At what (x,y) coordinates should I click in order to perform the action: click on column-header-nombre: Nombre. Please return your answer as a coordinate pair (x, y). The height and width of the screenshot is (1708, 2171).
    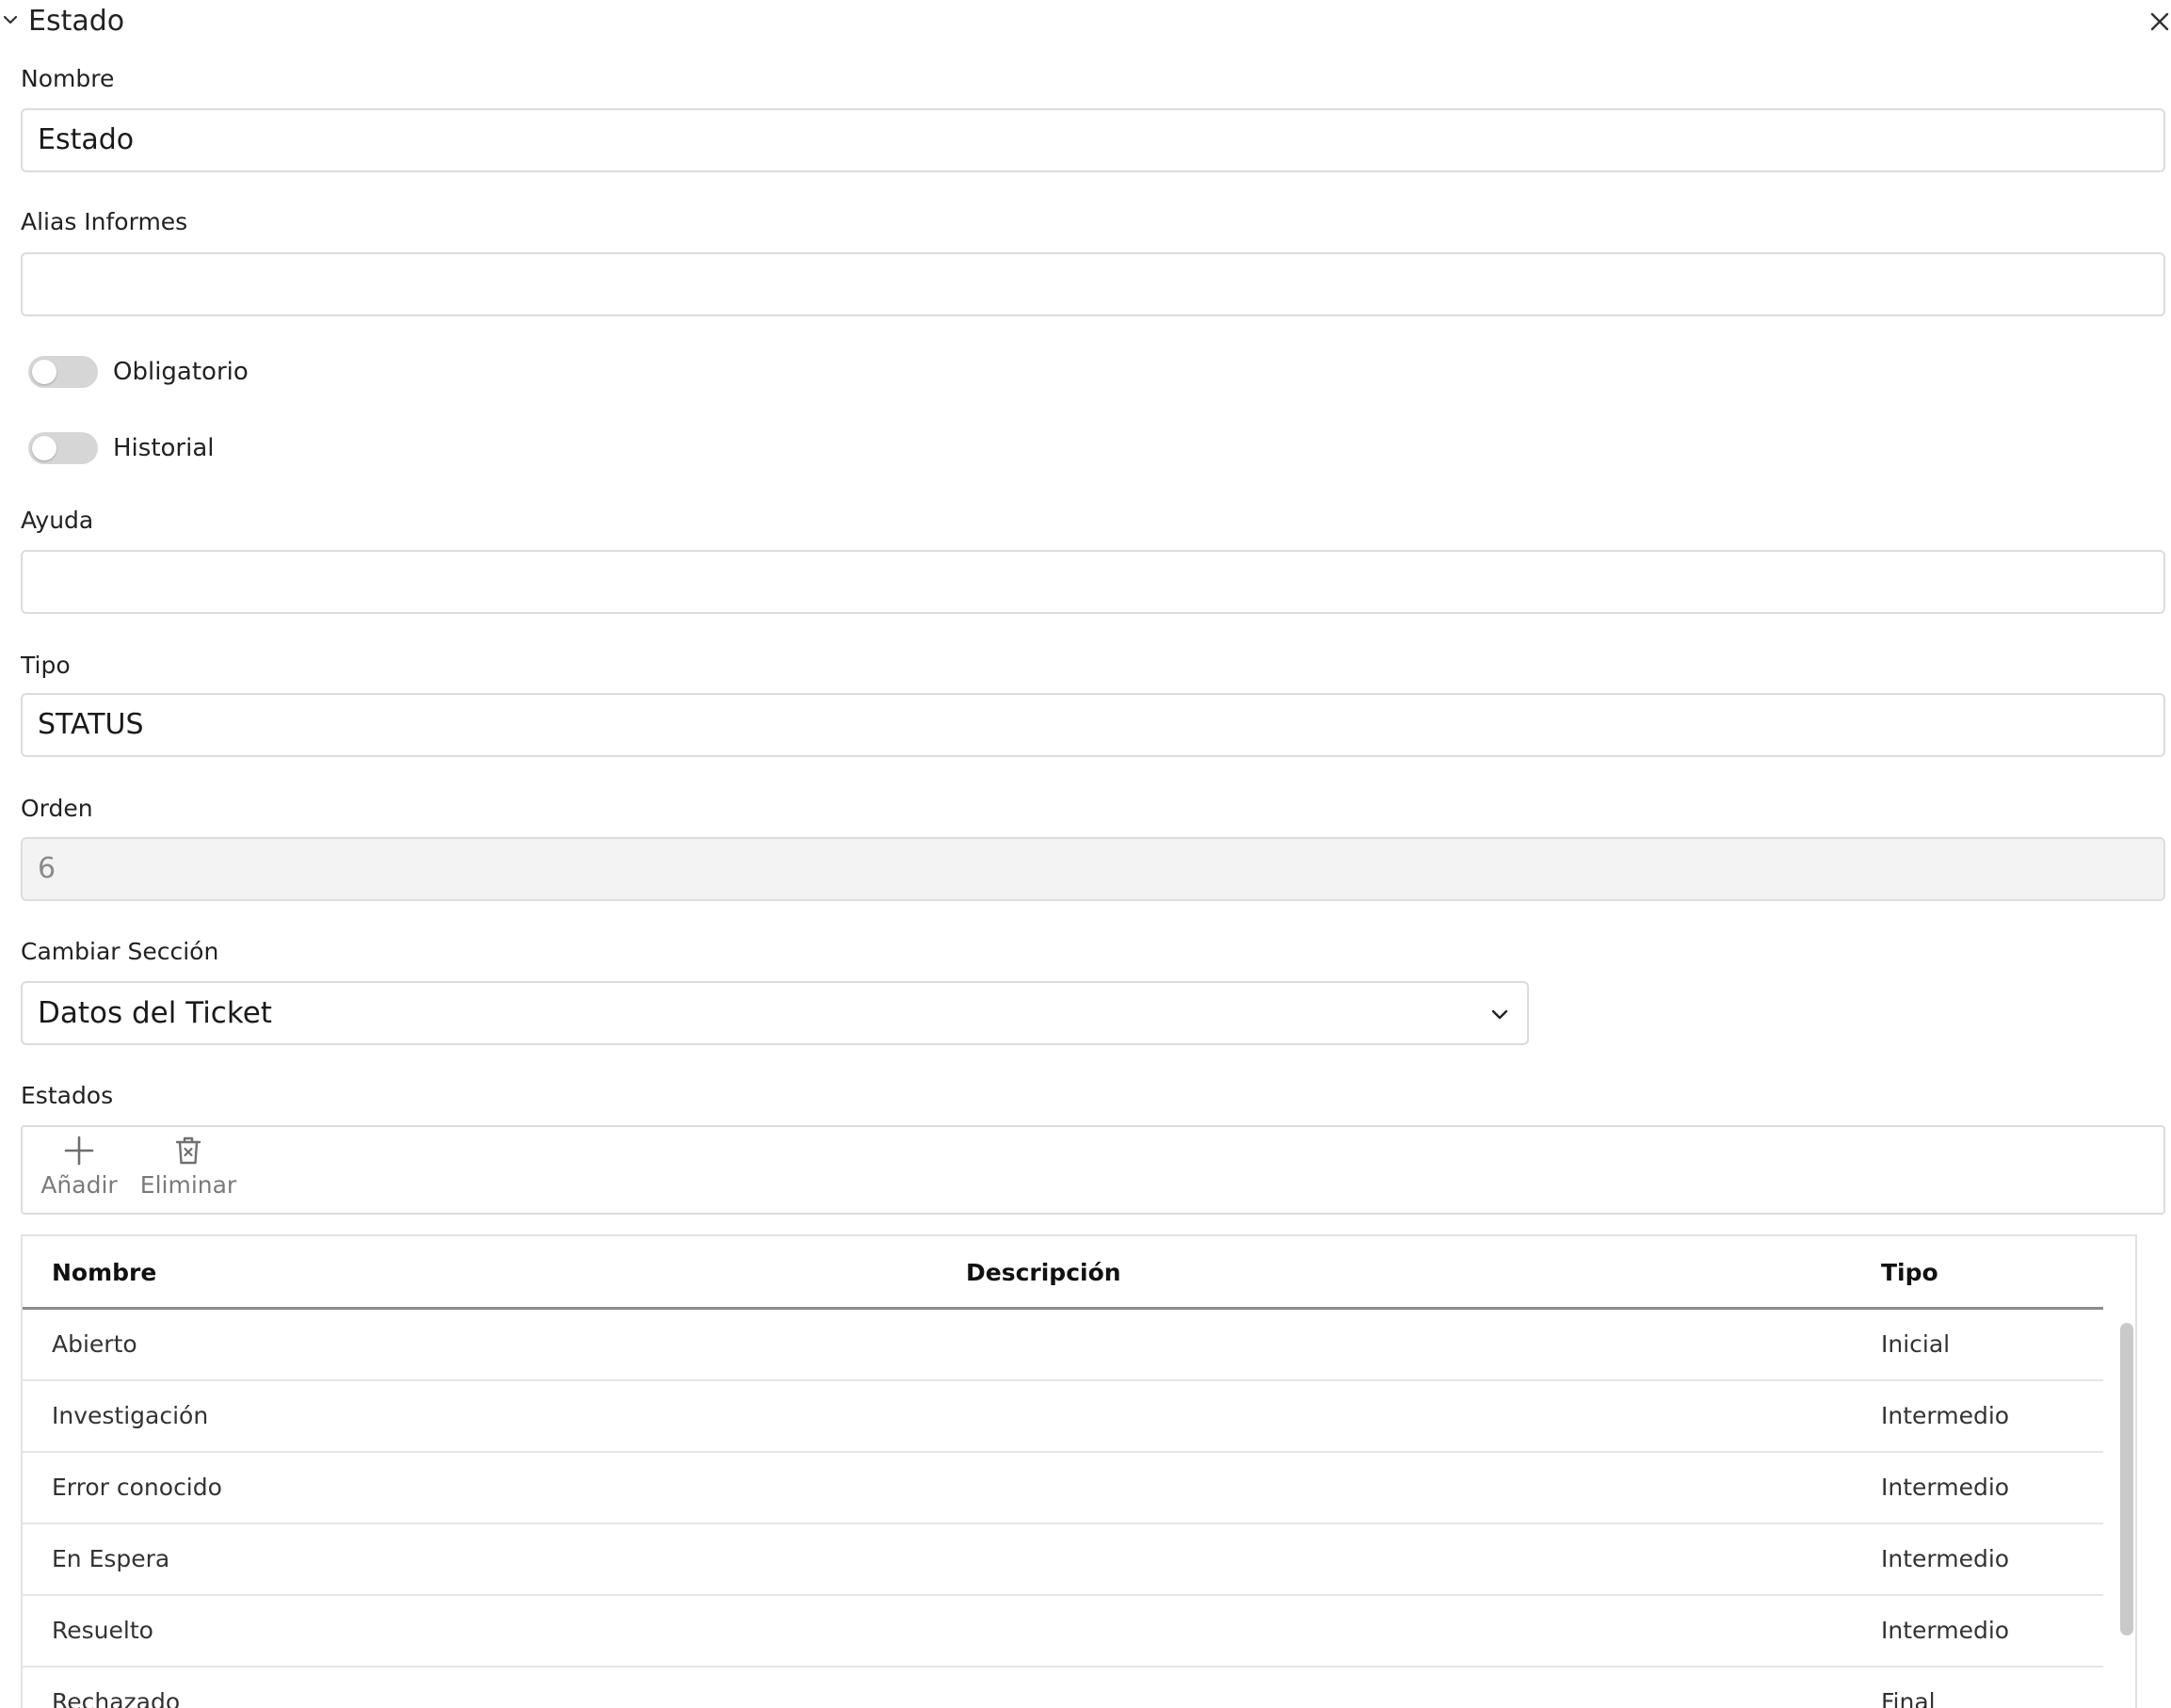
    Looking at the image, I should click on (104, 1273).